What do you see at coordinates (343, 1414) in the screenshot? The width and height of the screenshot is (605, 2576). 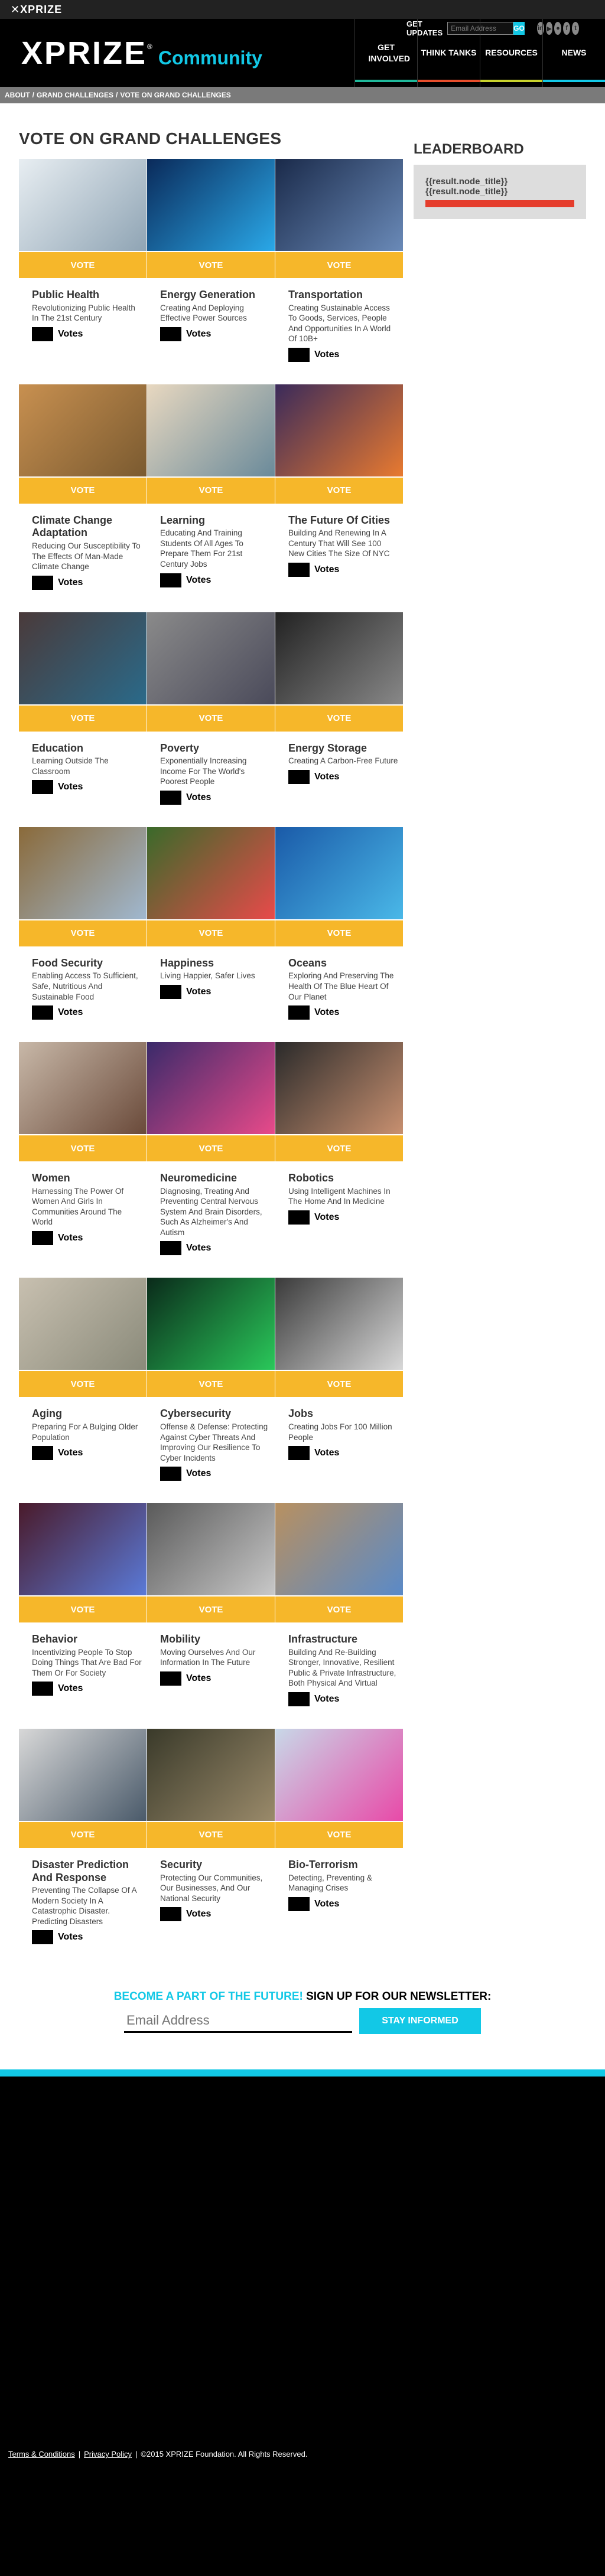 I see `challenge-title: Jobs` at bounding box center [343, 1414].